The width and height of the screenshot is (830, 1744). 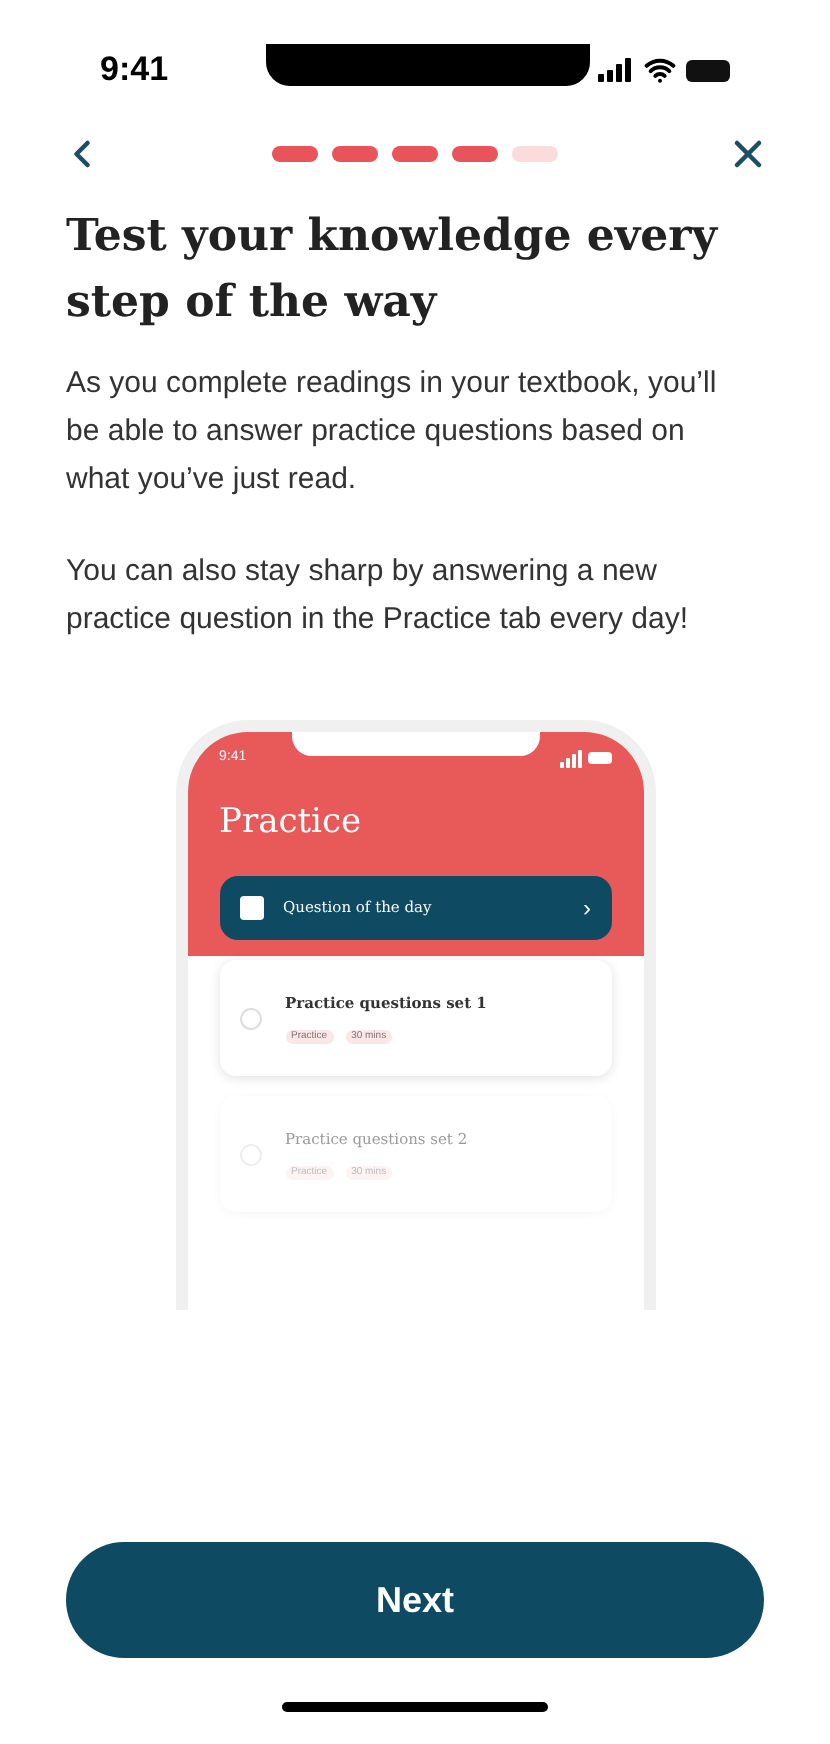 I want to click on next-button: Next, so click(x=415, y=1600).